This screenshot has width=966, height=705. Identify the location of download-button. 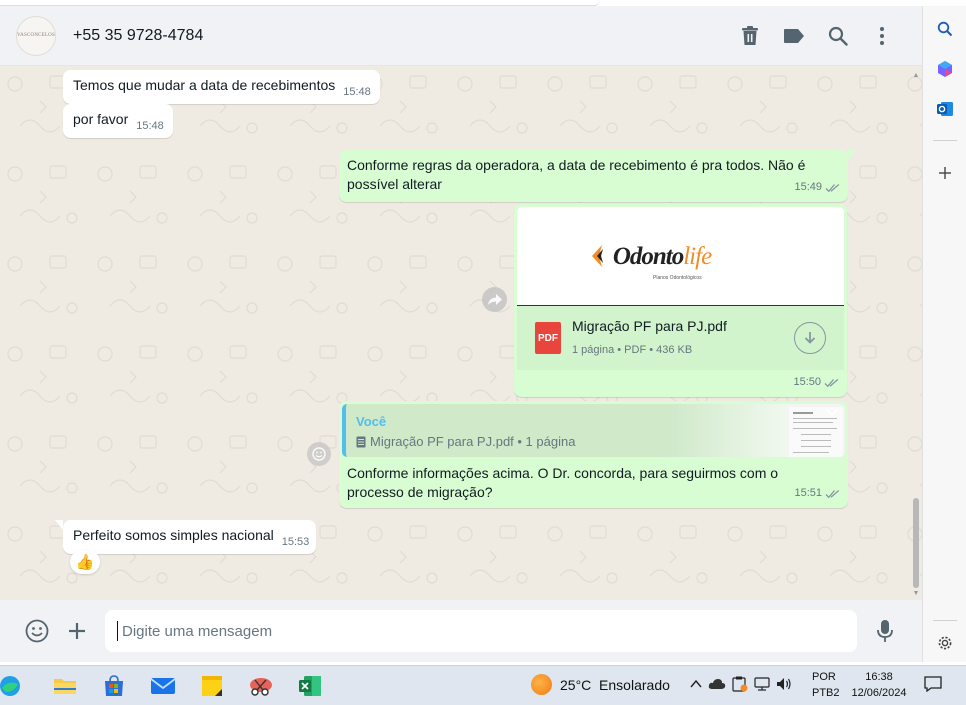
(810, 338).